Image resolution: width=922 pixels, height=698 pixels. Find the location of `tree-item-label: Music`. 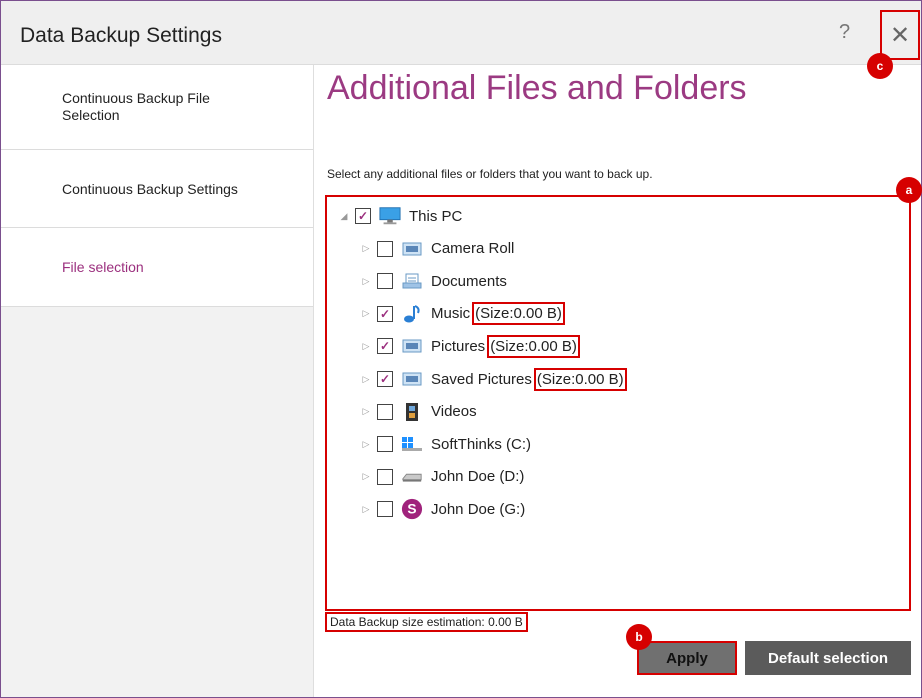

tree-item-label: Music is located at coordinates (451, 314).